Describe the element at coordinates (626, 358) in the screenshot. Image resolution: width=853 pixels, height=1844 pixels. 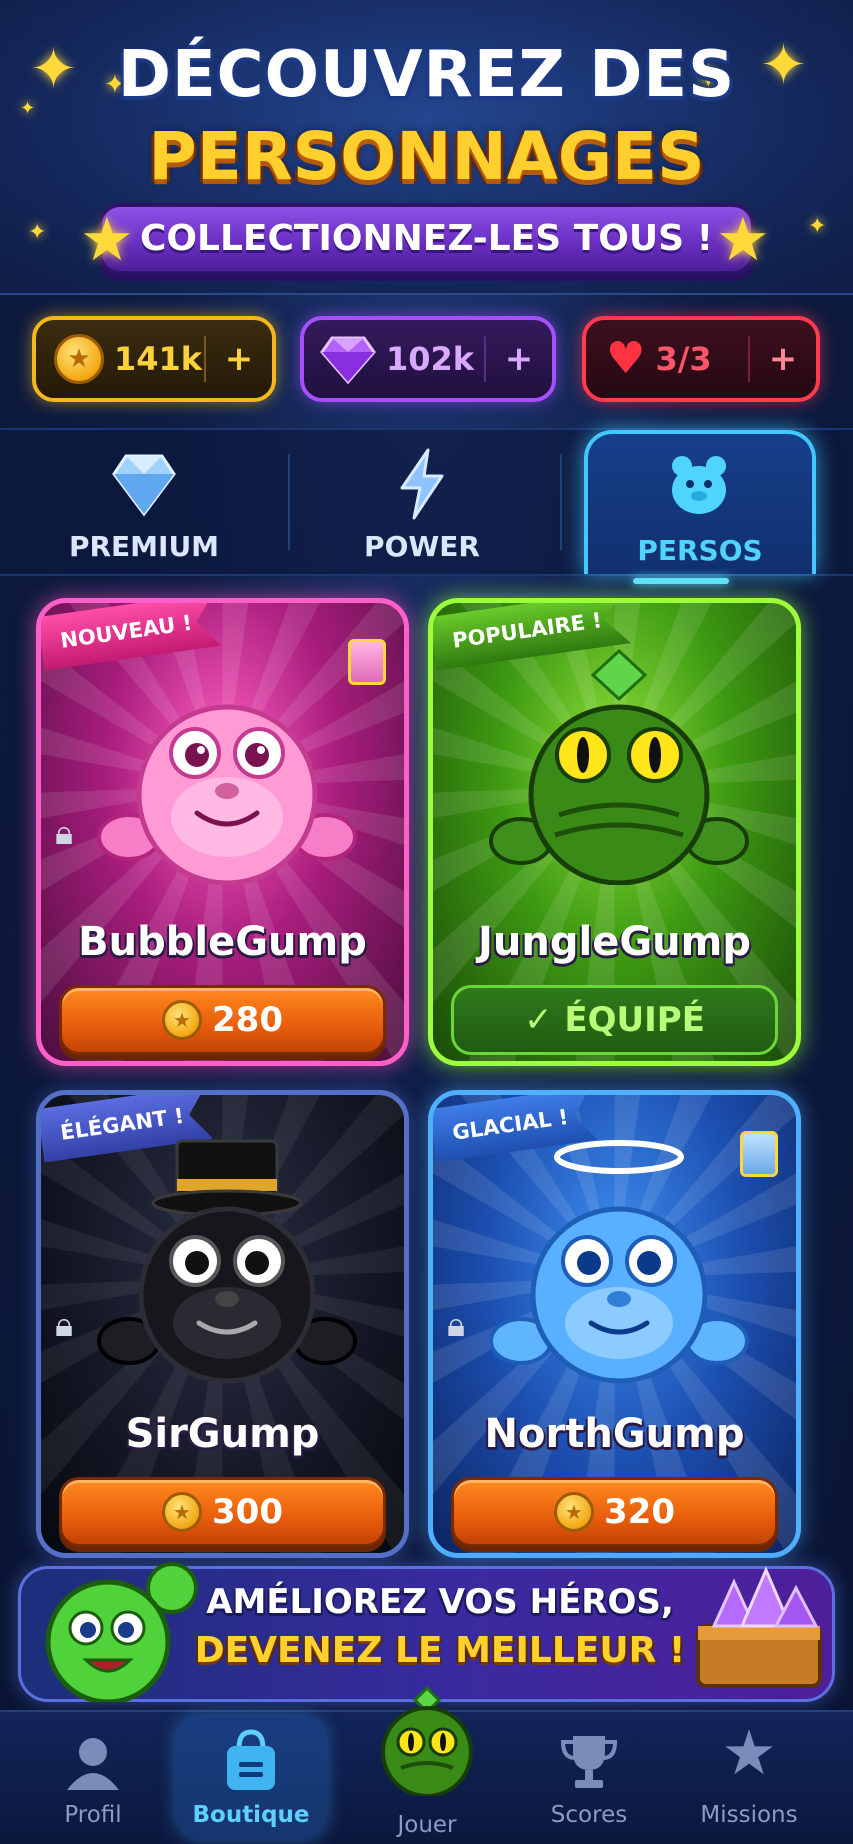
I see `heart-icon: ♥` at that location.